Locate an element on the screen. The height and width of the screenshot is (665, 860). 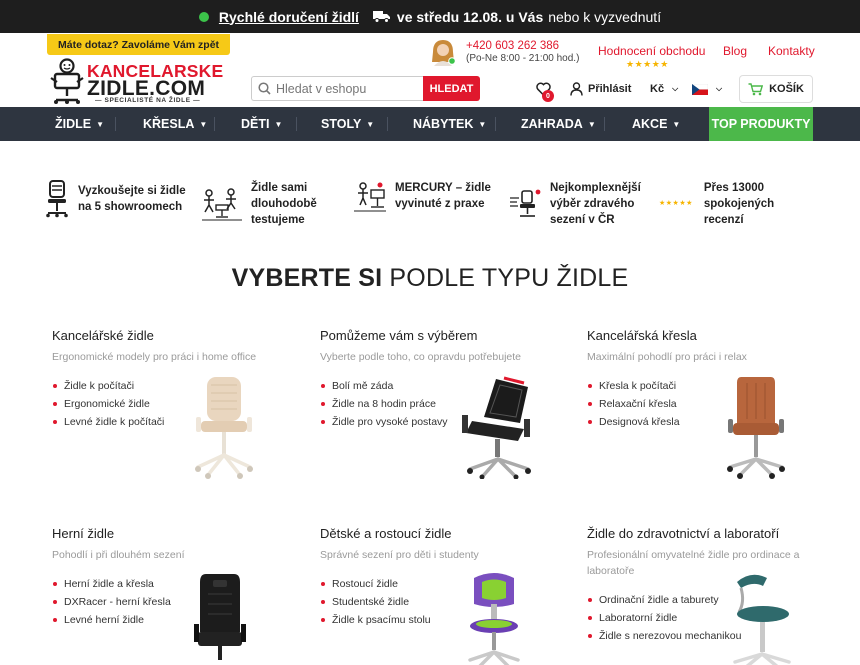
logo-tagline: — SPECIALISTÉ NA ŽIDLE — is located at coordinates (148, 100).